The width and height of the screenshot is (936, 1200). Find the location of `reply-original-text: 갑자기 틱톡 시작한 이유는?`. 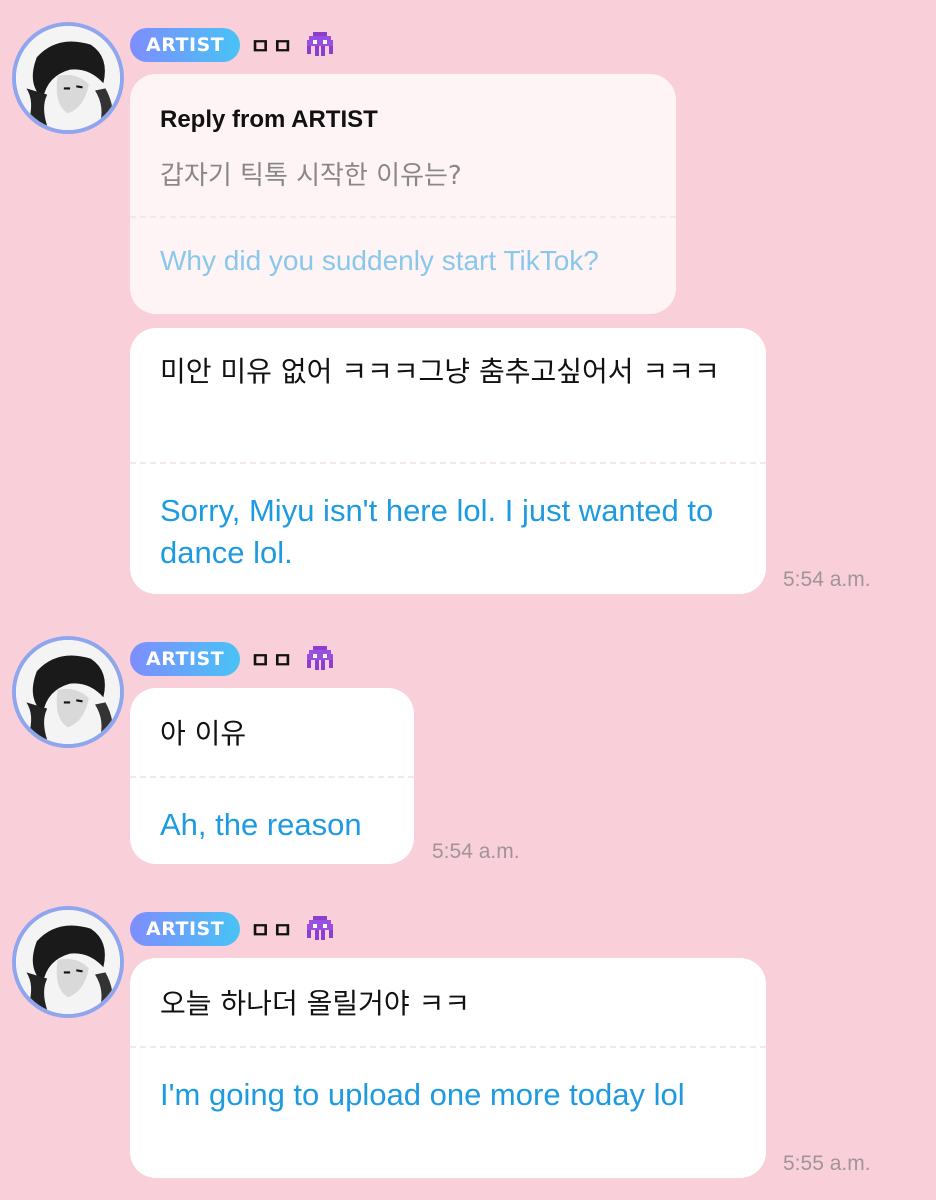

reply-original-text: 갑자기 틱톡 시작한 이유는? is located at coordinates (311, 176).